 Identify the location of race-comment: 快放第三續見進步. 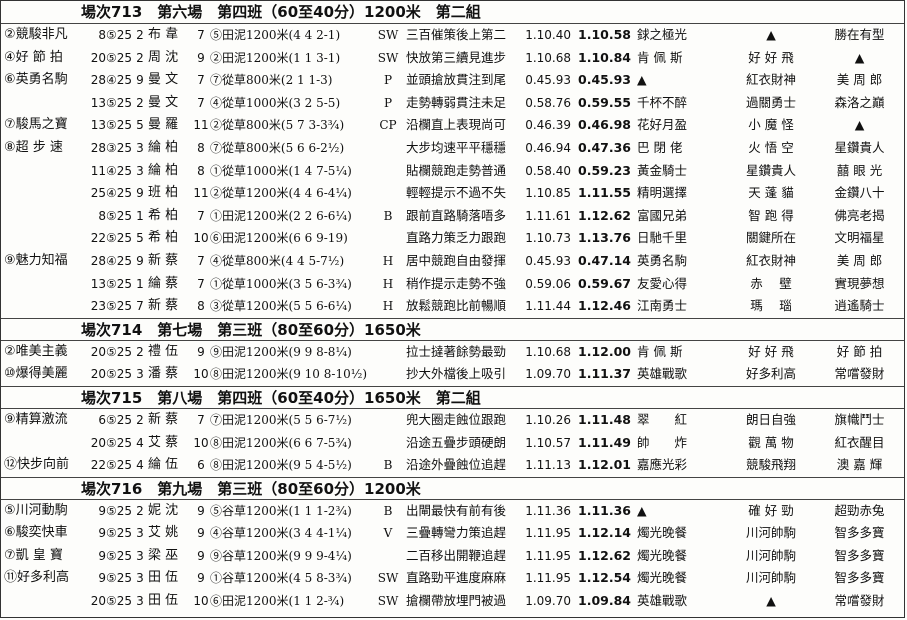
(456, 57).